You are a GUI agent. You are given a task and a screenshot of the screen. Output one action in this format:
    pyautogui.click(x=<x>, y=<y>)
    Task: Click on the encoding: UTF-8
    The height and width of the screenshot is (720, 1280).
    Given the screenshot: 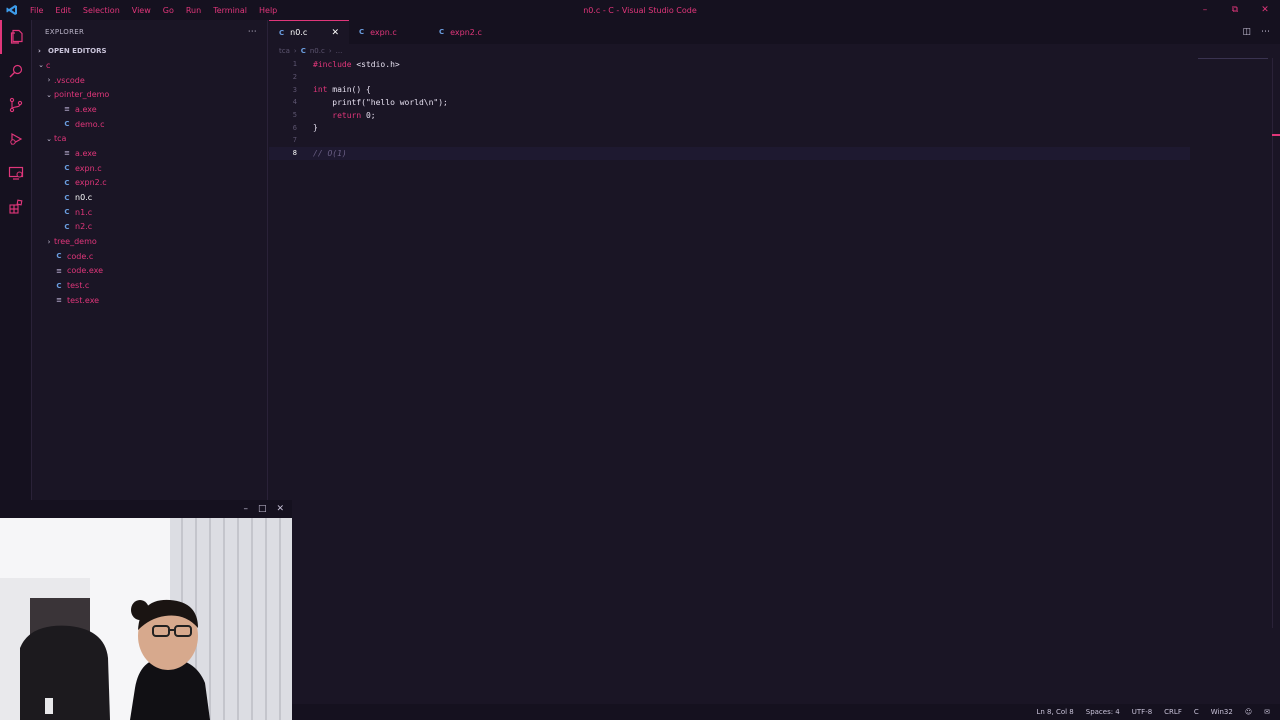 What is the action you would take?
    pyautogui.click(x=1142, y=712)
    